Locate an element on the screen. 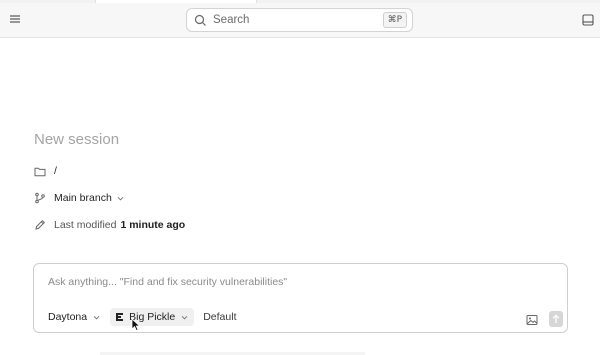 Image resolution: width=600 pixels, height=355 pixels. image-attach-icon is located at coordinates (532, 319).